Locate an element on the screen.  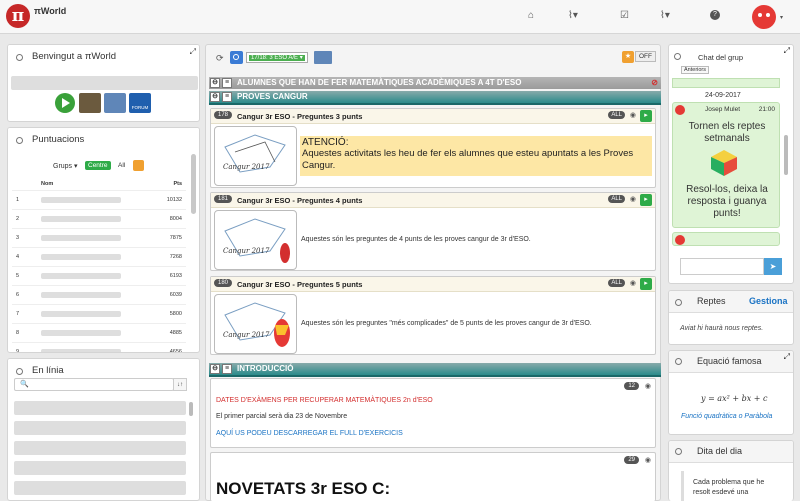
formula-link: Funció quadràtica o Paràbola is located at coordinates (726, 416).